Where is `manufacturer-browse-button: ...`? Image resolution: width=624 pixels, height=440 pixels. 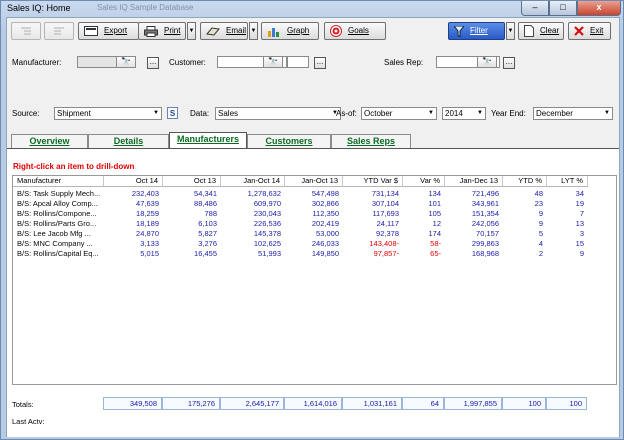
manufacturer-browse-button: ... is located at coordinates (153, 63).